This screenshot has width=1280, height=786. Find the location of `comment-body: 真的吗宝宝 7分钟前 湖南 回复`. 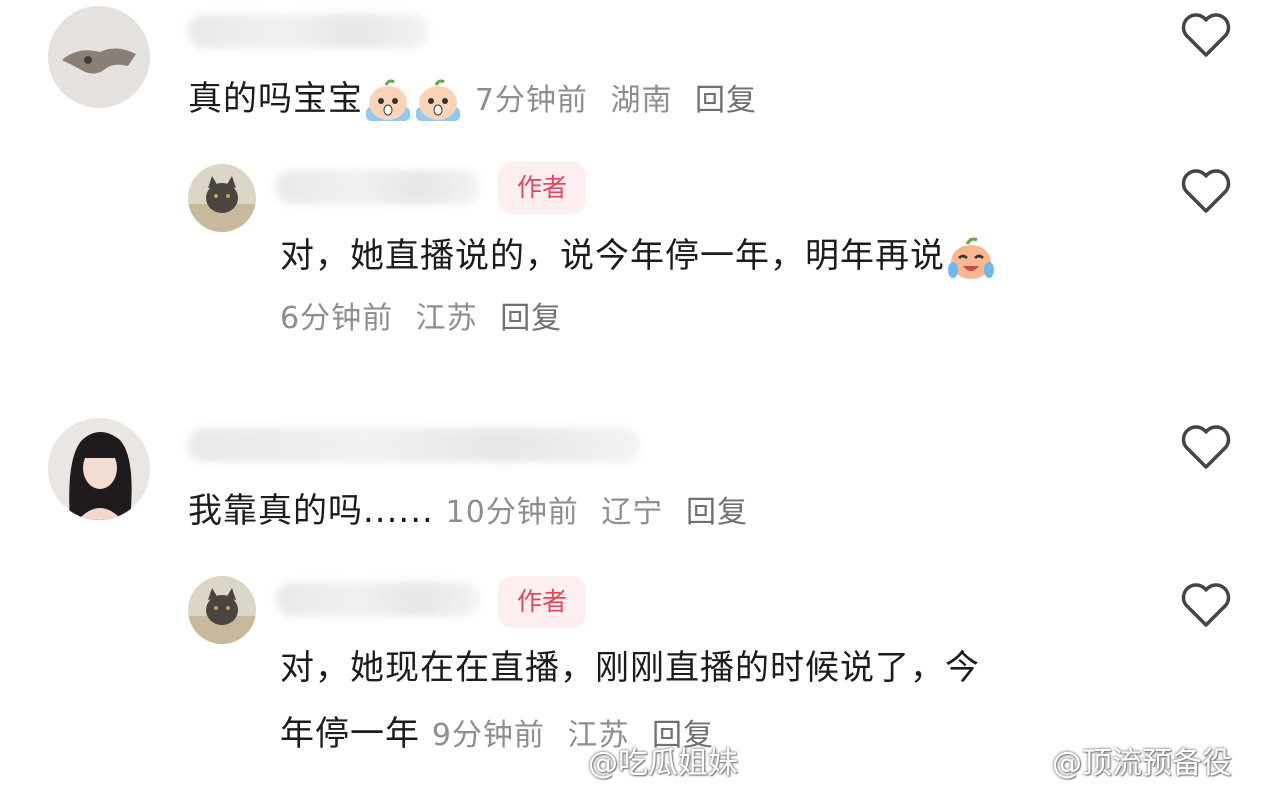

comment-body: 真的吗宝宝 7分钟前 湖南 回复 is located at coordinates (478, 99).